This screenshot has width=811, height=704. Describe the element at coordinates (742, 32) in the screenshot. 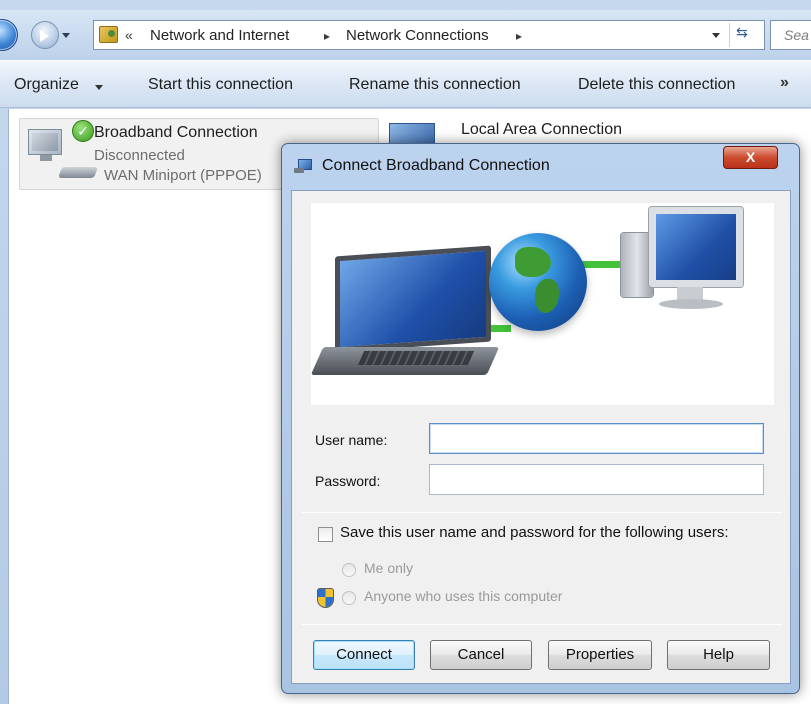

I see `refresh-icon: ⇆` at that location.